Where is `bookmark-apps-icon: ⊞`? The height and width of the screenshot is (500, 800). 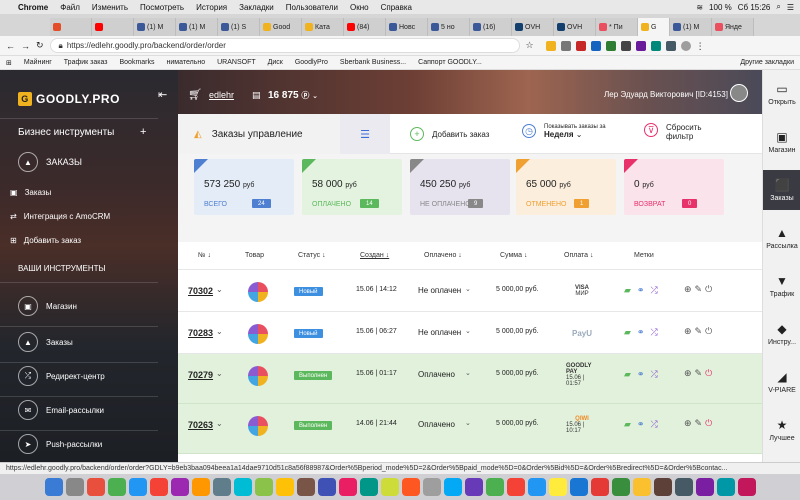
bookmark-apps-icon: ⊞ is located at coordinates (9, 63).